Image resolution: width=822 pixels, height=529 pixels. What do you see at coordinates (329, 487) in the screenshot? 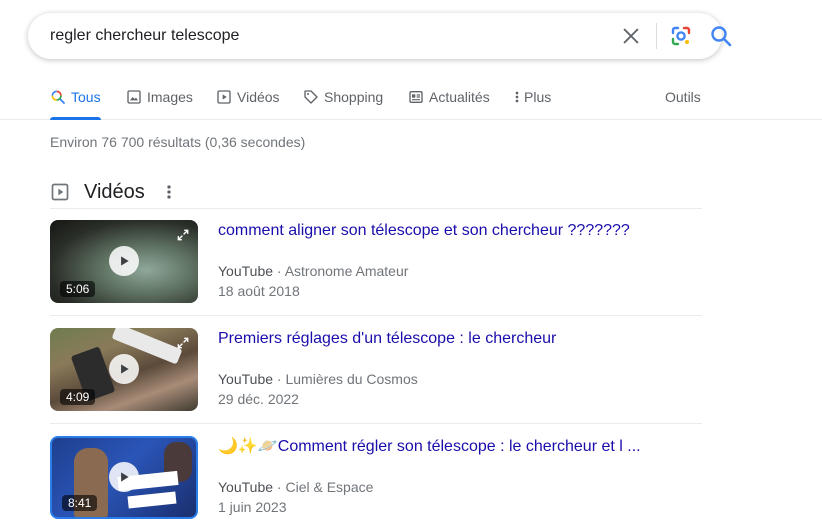
I see `video-channel: Ciel & Espace` at bounding box center [329, 487].